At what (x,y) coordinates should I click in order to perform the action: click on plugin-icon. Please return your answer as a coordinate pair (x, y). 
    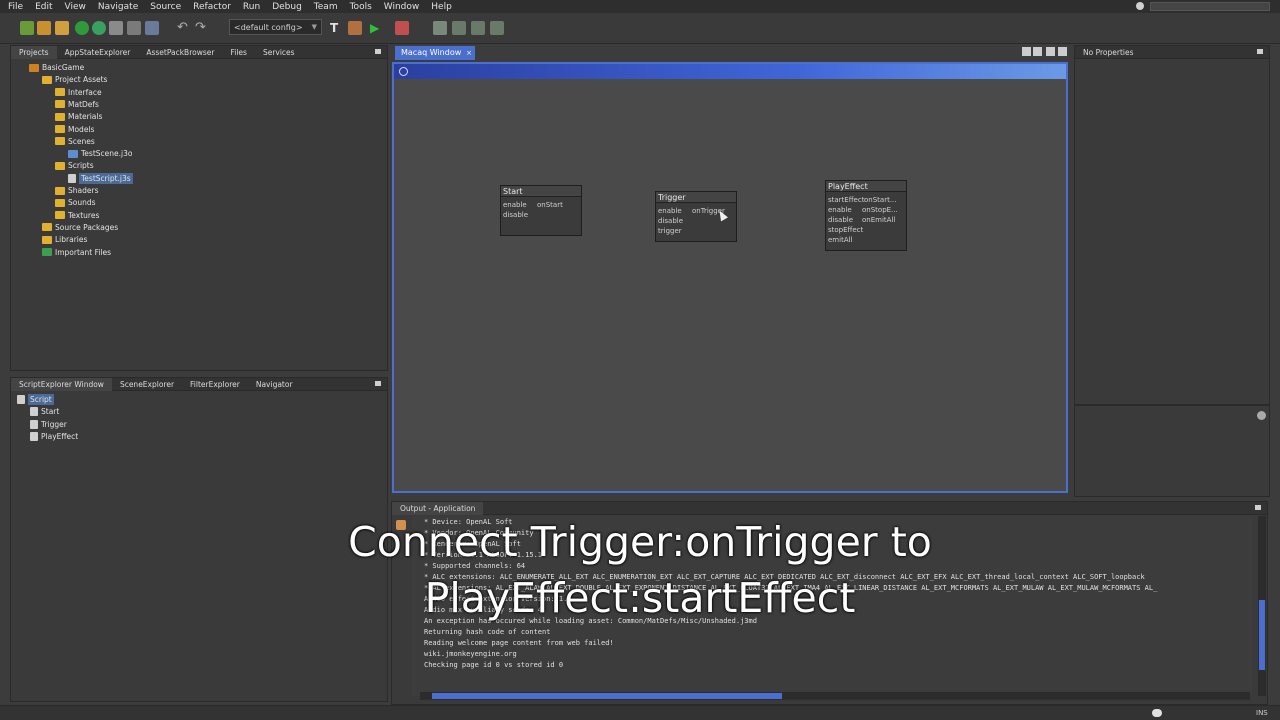
    Looking at the image, I should click on (99, 28).